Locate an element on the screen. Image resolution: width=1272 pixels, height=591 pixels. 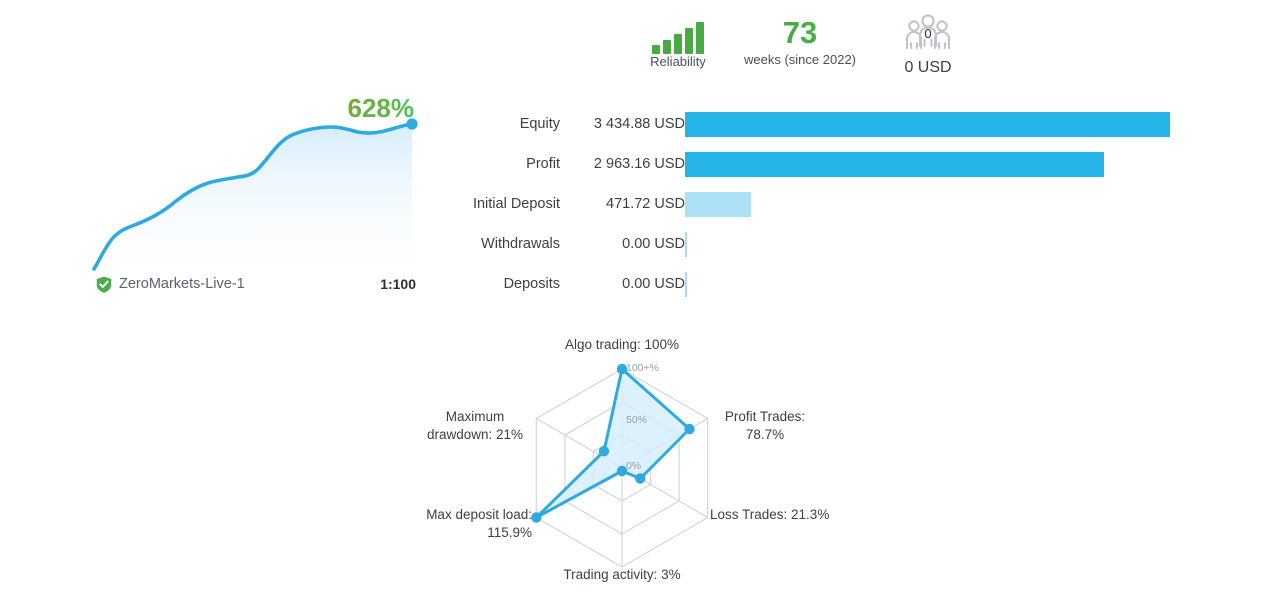
signal-bars-icon is located at coordinates (678, 34).